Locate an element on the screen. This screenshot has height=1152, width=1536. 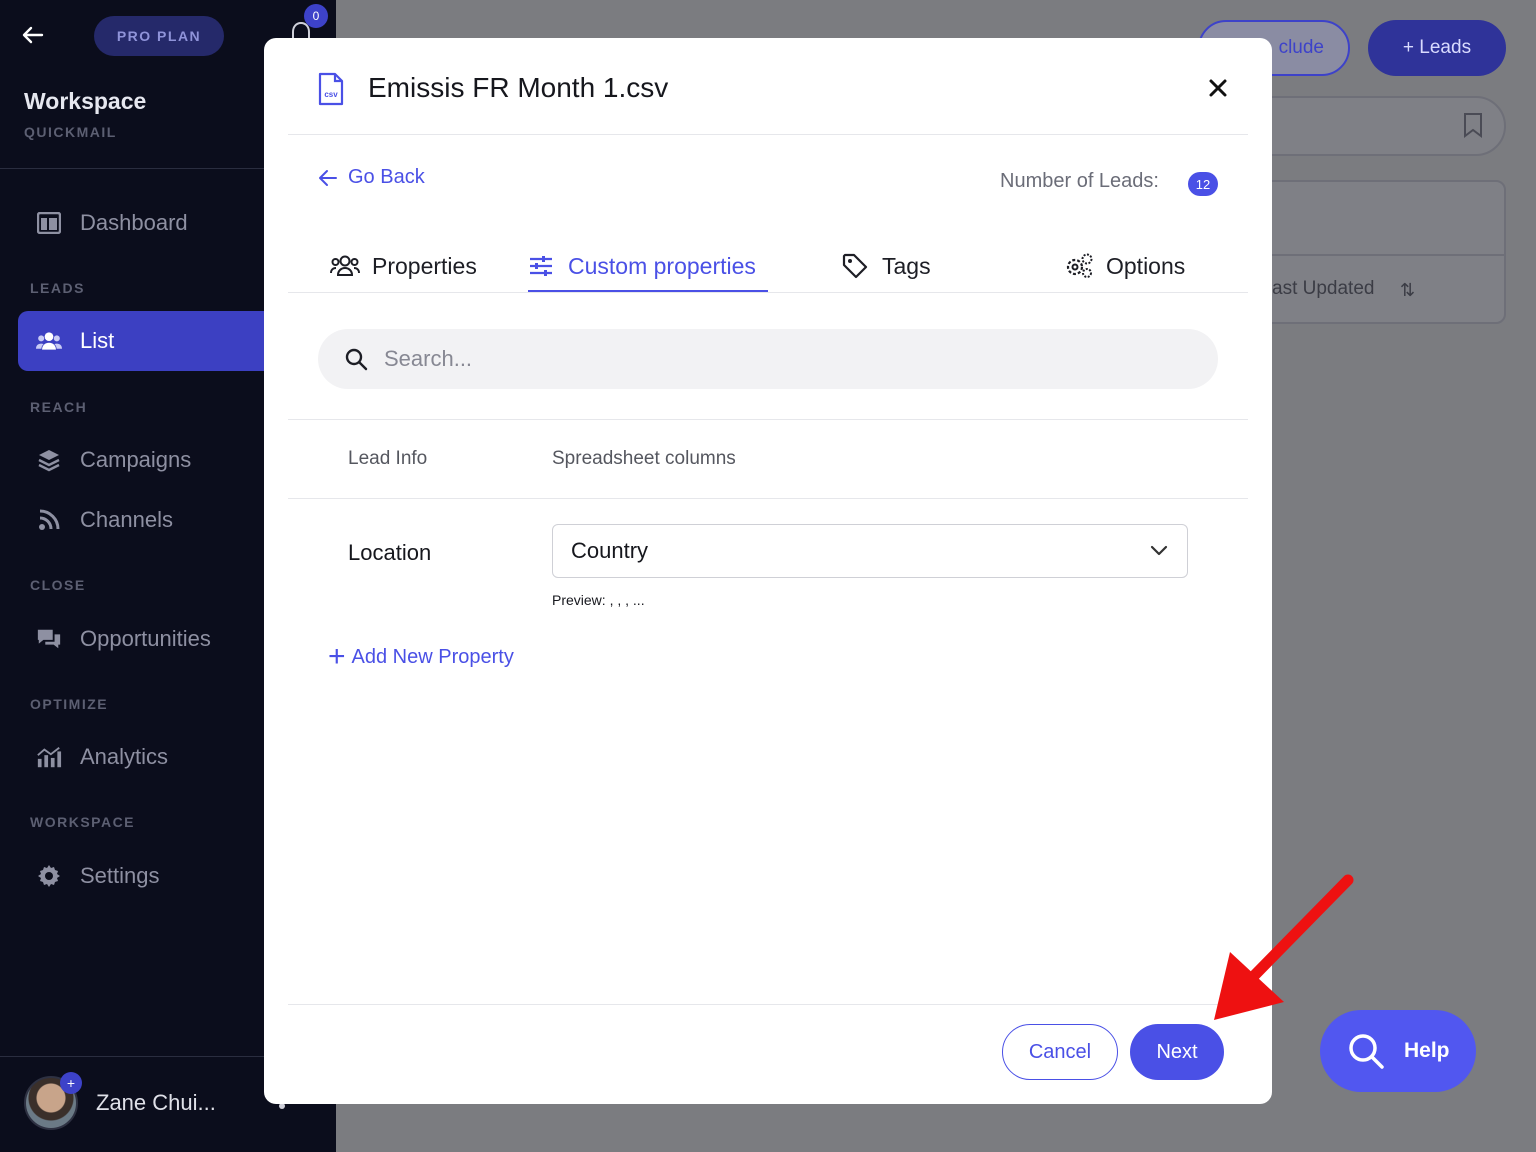
sidebar-item-label: Dashboard is located at coordinates (134, 222).